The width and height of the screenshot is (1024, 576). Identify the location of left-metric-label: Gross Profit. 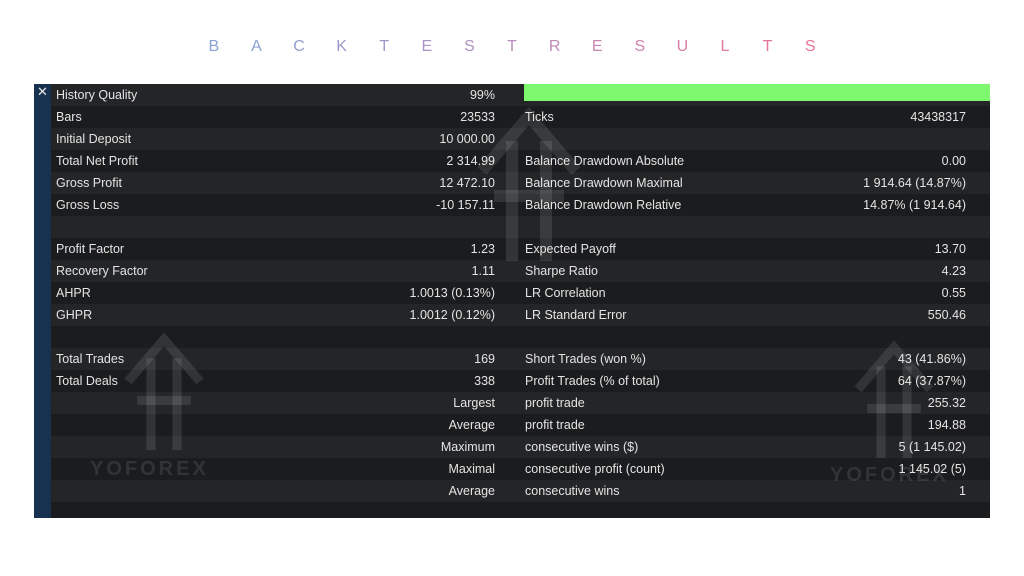
(89, 183).